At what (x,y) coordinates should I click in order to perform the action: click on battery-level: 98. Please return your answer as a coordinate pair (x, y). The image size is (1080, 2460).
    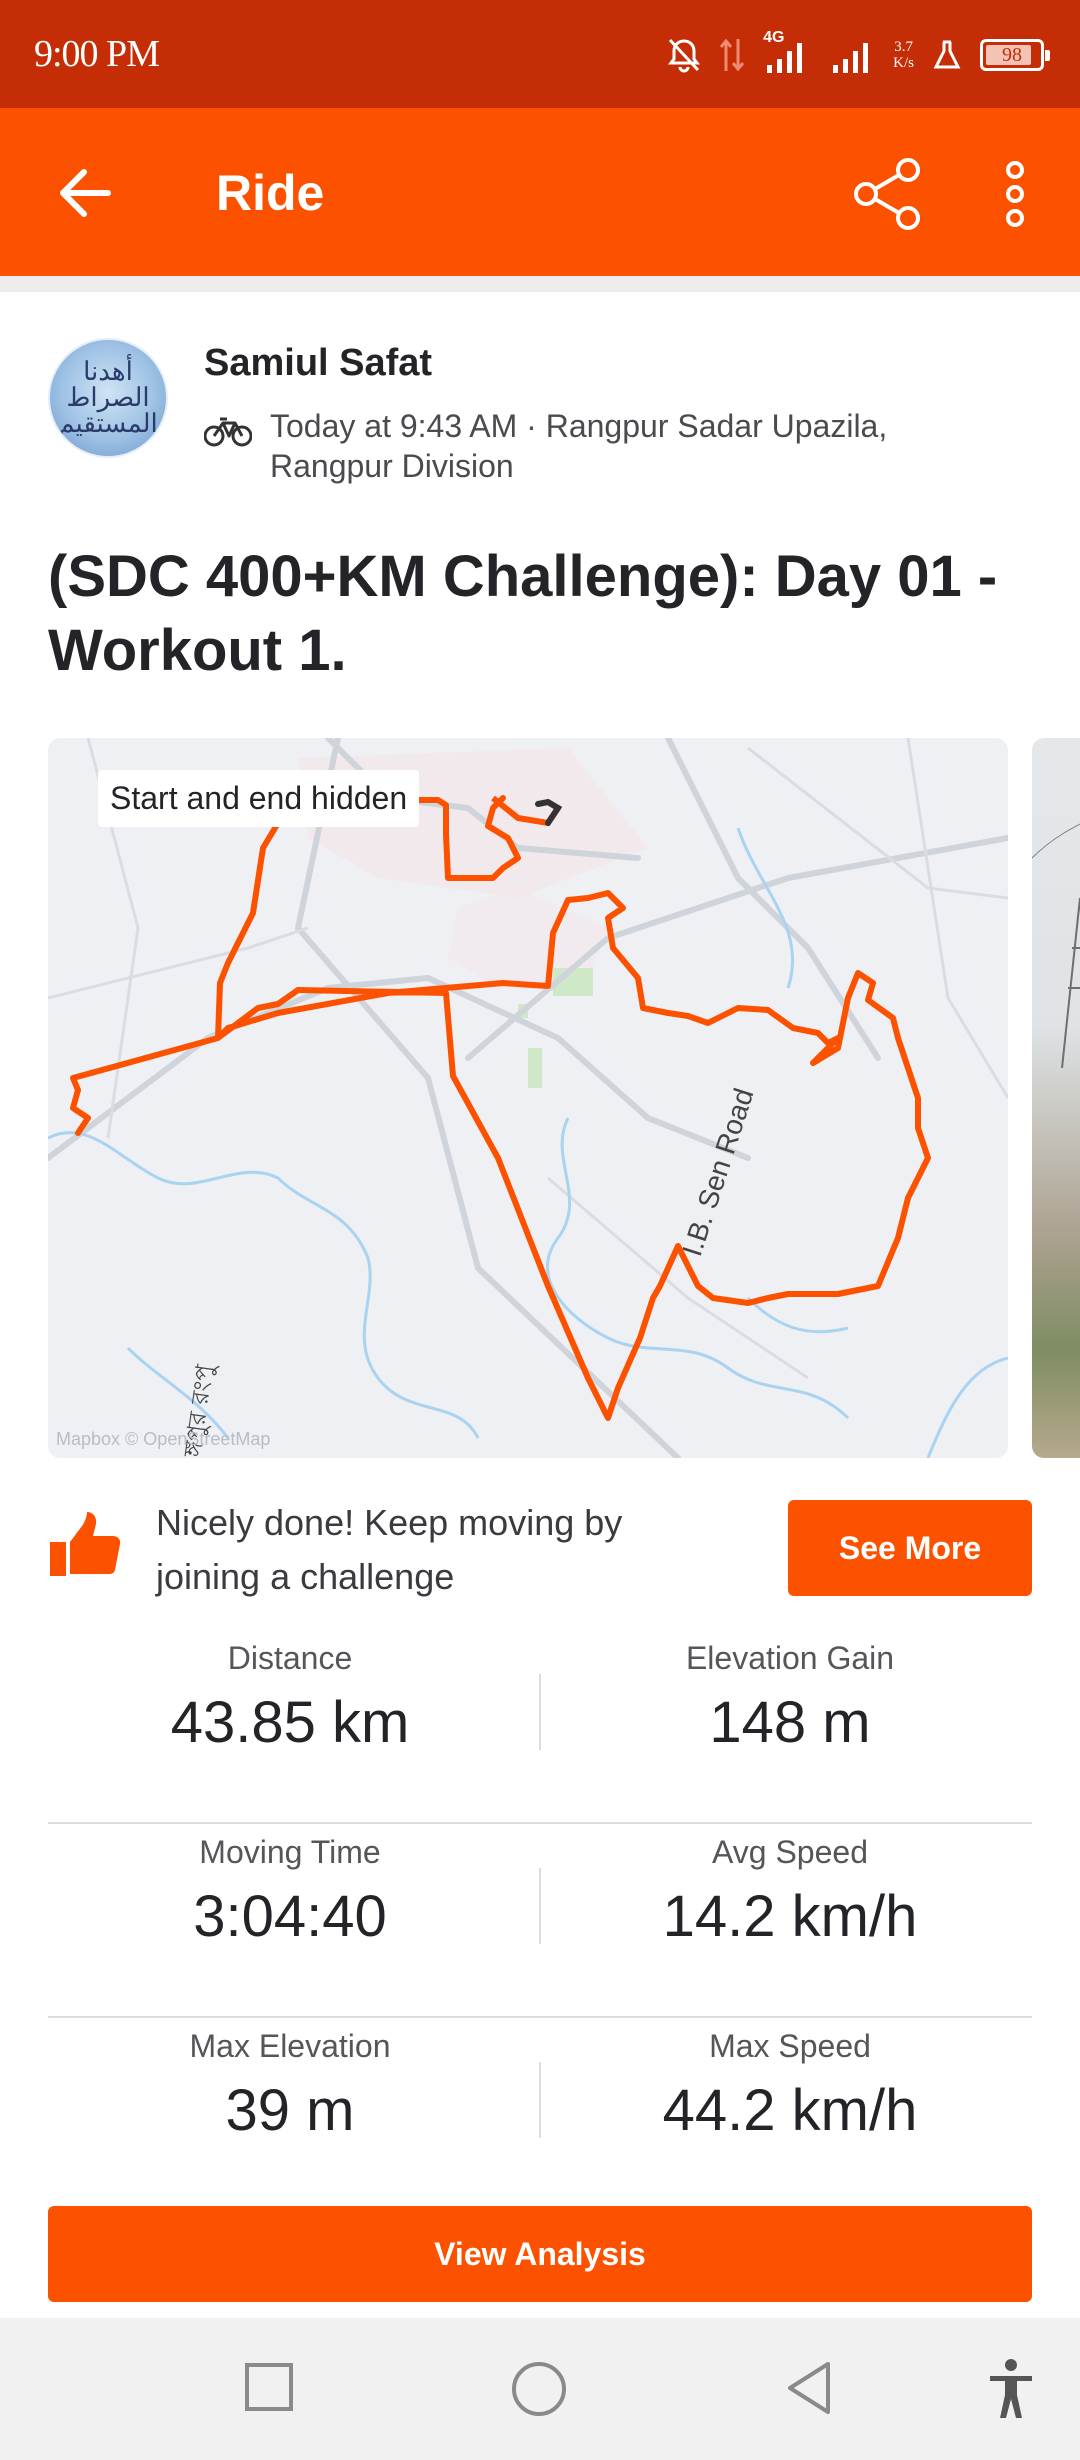
    Looking at the image, I should click on (1012, 54).